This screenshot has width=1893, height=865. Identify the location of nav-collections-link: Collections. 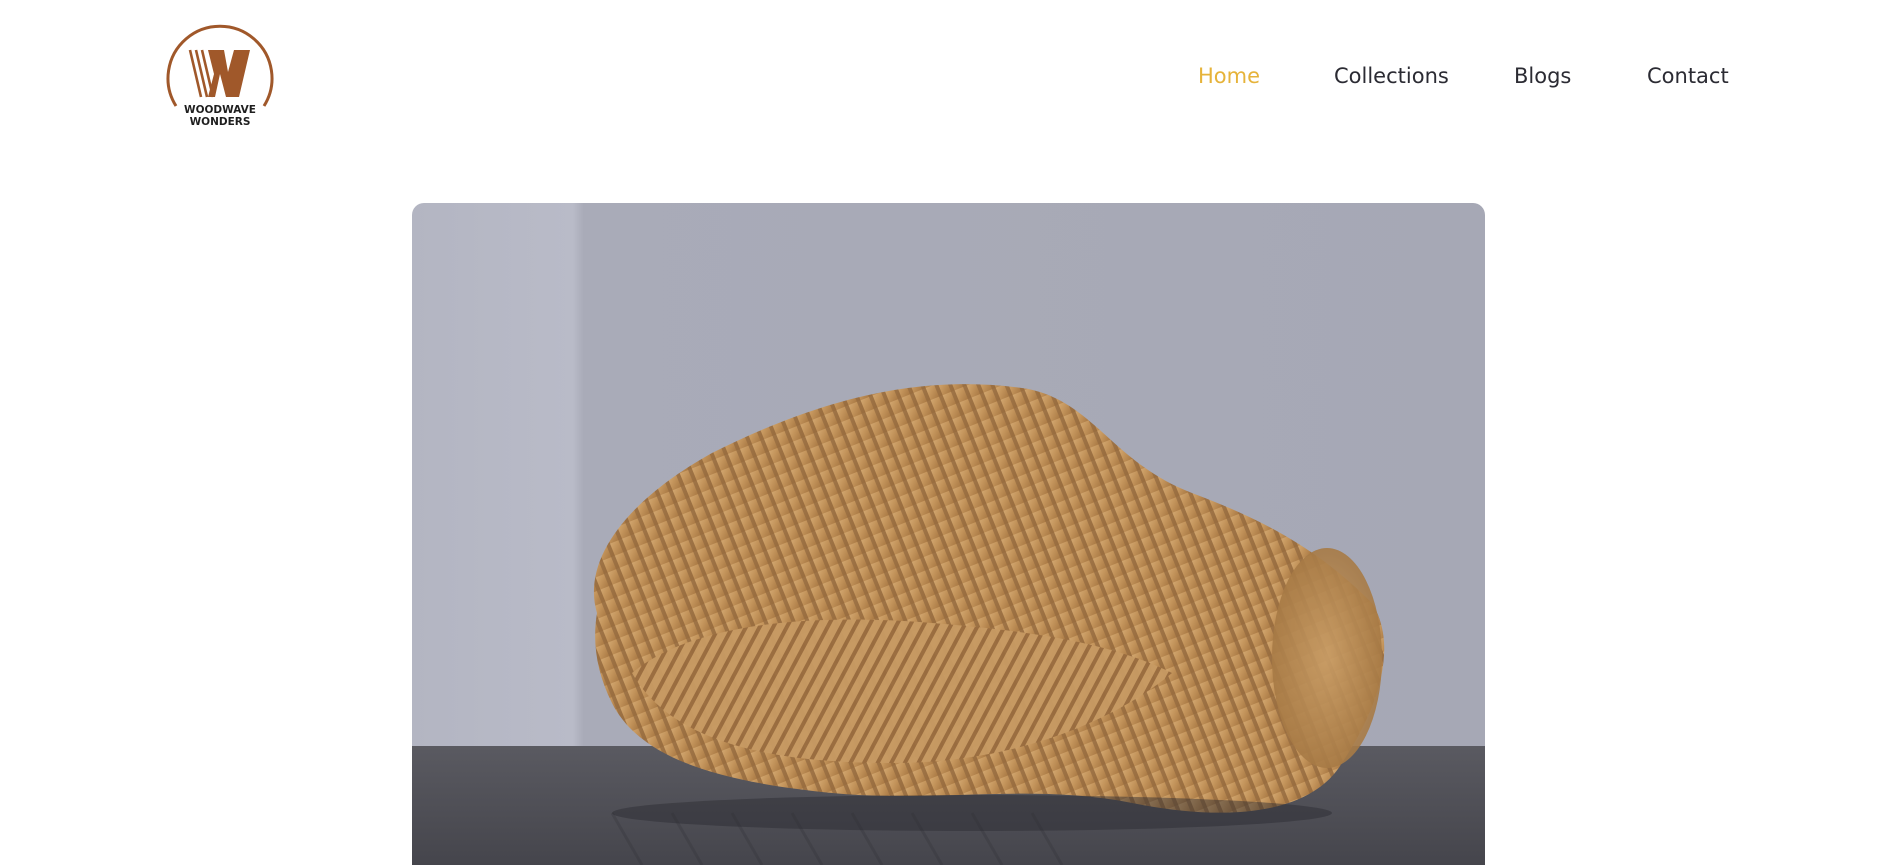
(1391, 76).